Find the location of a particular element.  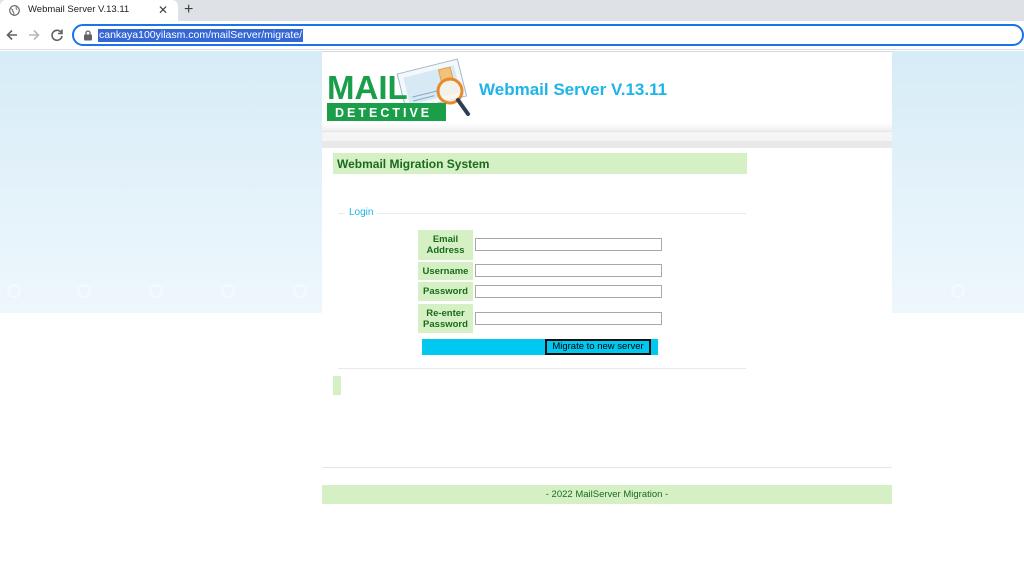

header-shadow is located at coordinates (607, 144).